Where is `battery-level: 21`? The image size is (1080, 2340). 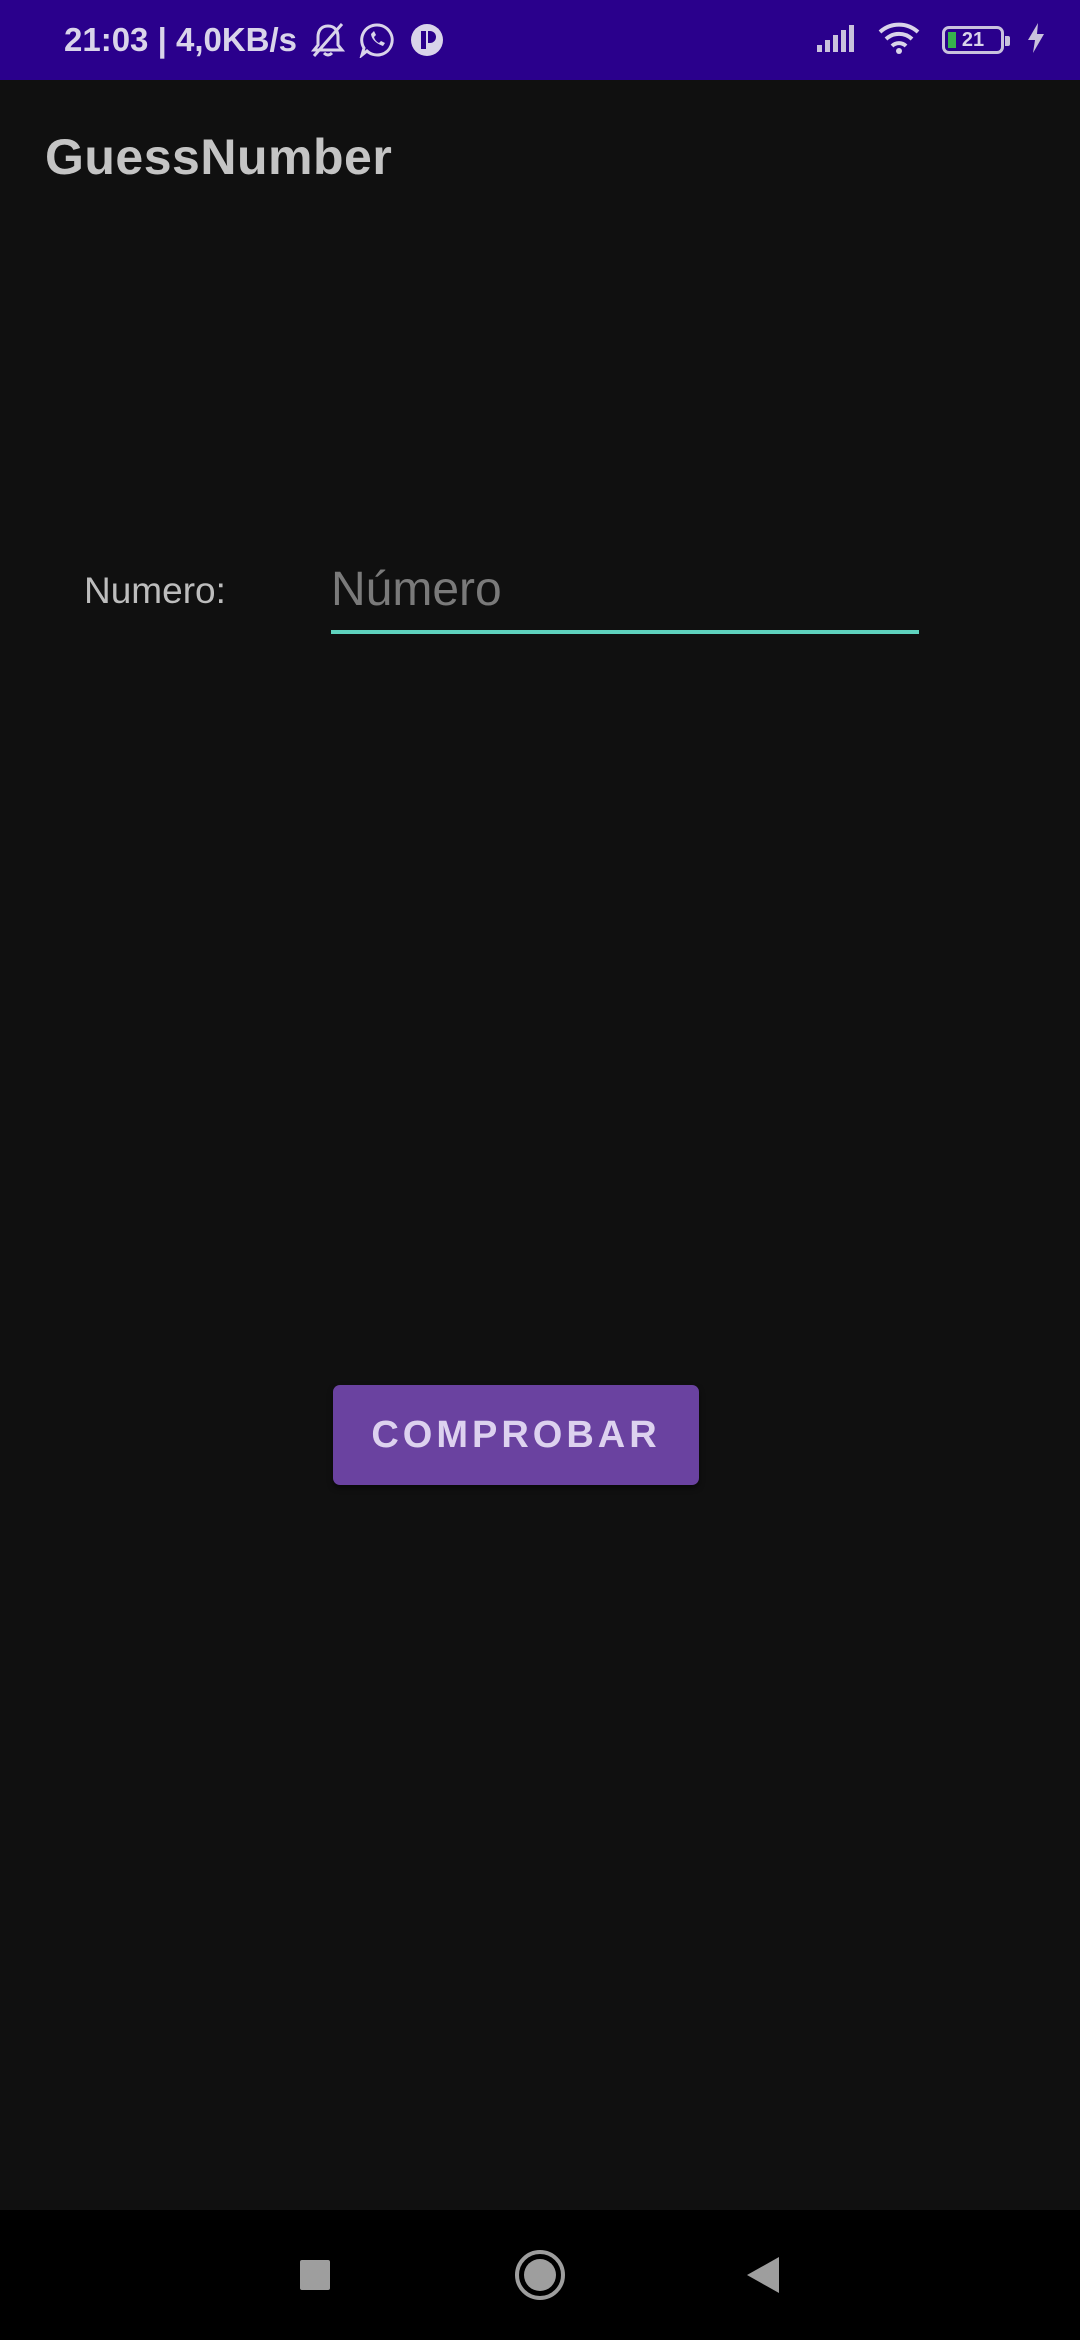
battery-level: 21 is located at coordinates (973, 39).